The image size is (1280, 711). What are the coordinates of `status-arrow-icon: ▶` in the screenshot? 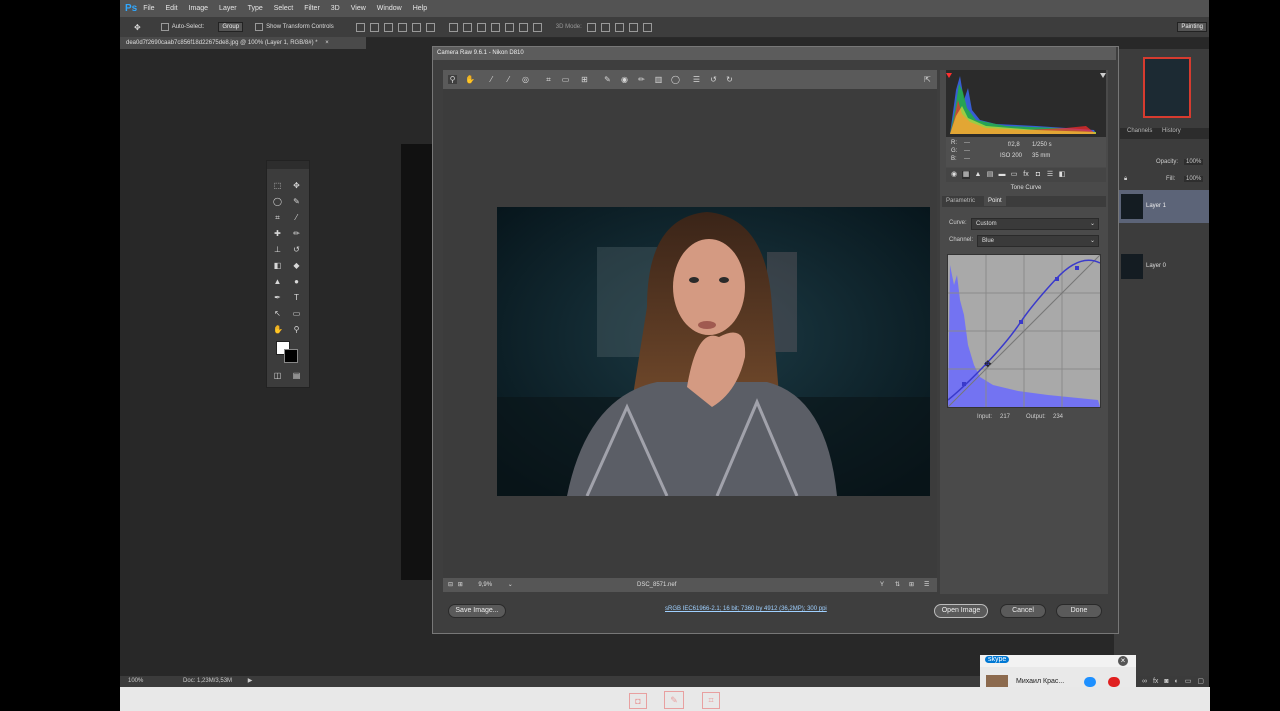 It's located at (250, 681).